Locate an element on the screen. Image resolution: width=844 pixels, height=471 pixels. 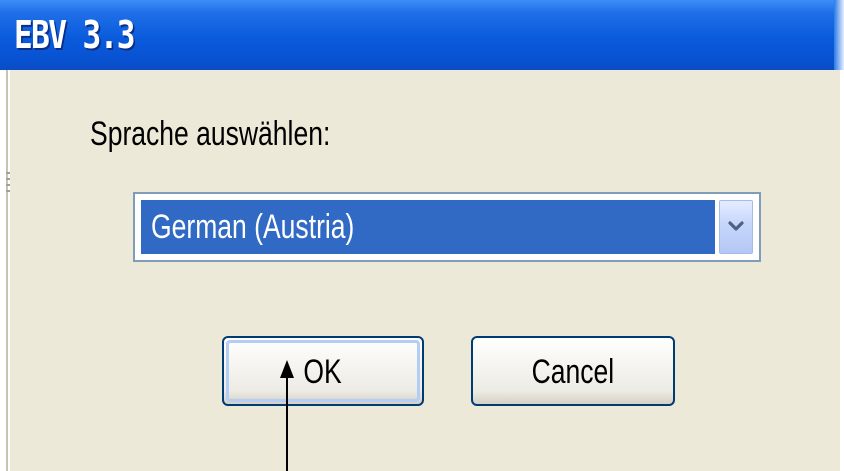
language-select-selected: German (Austria) is located at coordinates (428, 227).